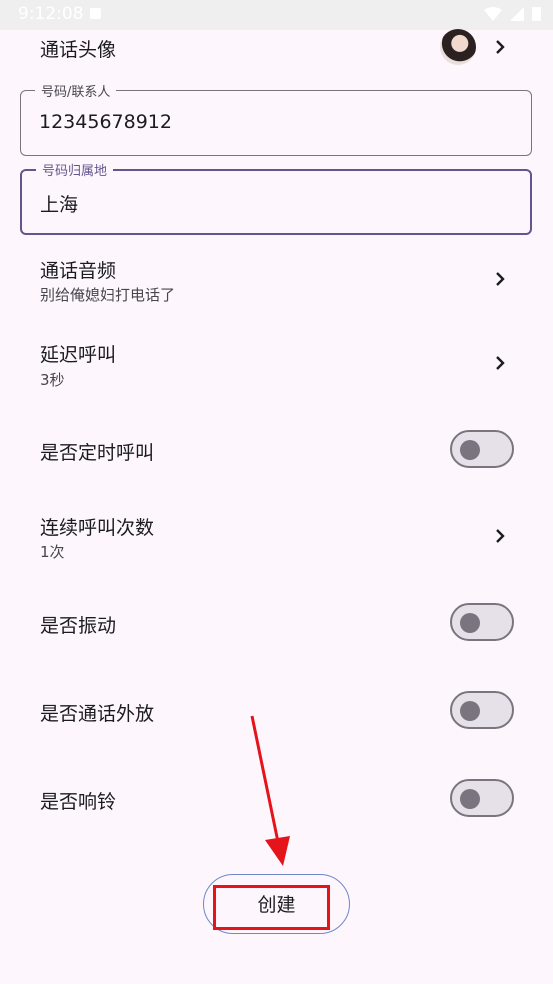  Describe the element at coordinates (276, 15) in the screenshot. I see `status-bar: 9:12:08` at that location.